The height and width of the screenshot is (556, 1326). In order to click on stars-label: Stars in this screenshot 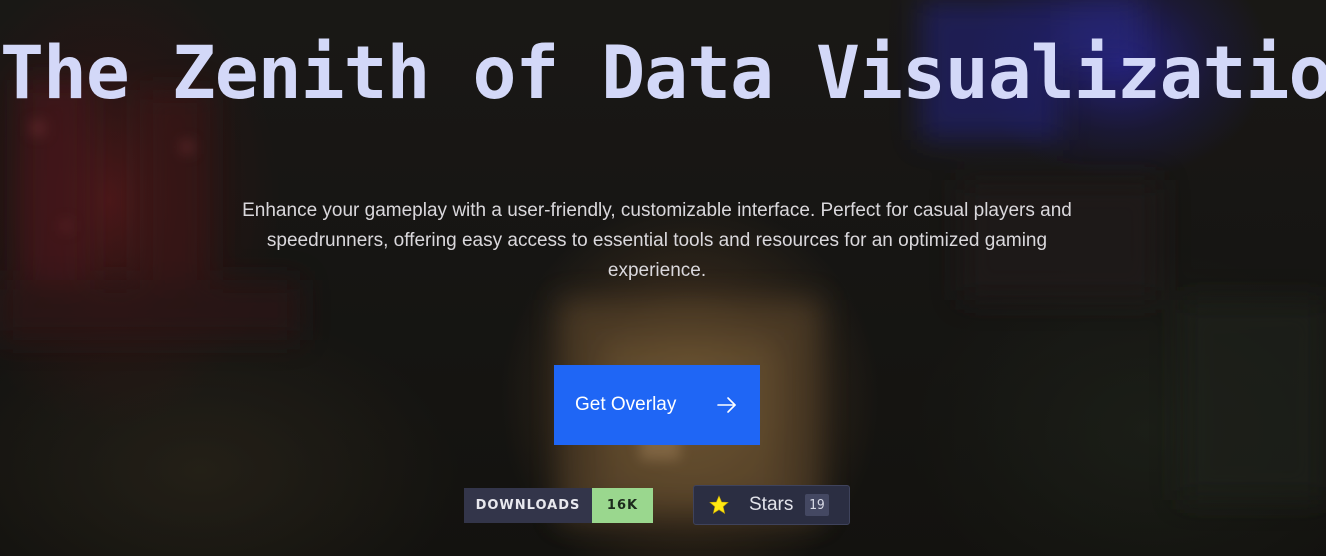, I will do `click(771, 504)`.